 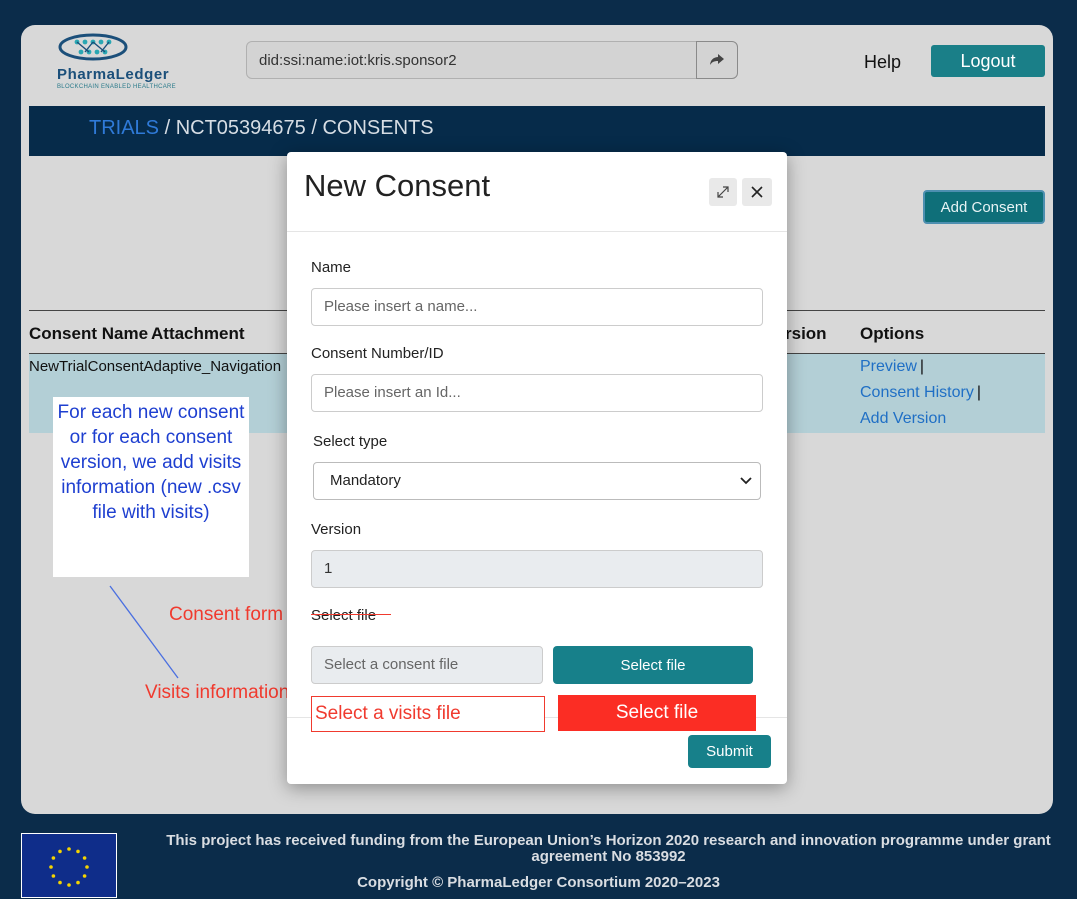 I want to click on breadcrumb-trials-link: TRIALS, so click(x=124, y=128).